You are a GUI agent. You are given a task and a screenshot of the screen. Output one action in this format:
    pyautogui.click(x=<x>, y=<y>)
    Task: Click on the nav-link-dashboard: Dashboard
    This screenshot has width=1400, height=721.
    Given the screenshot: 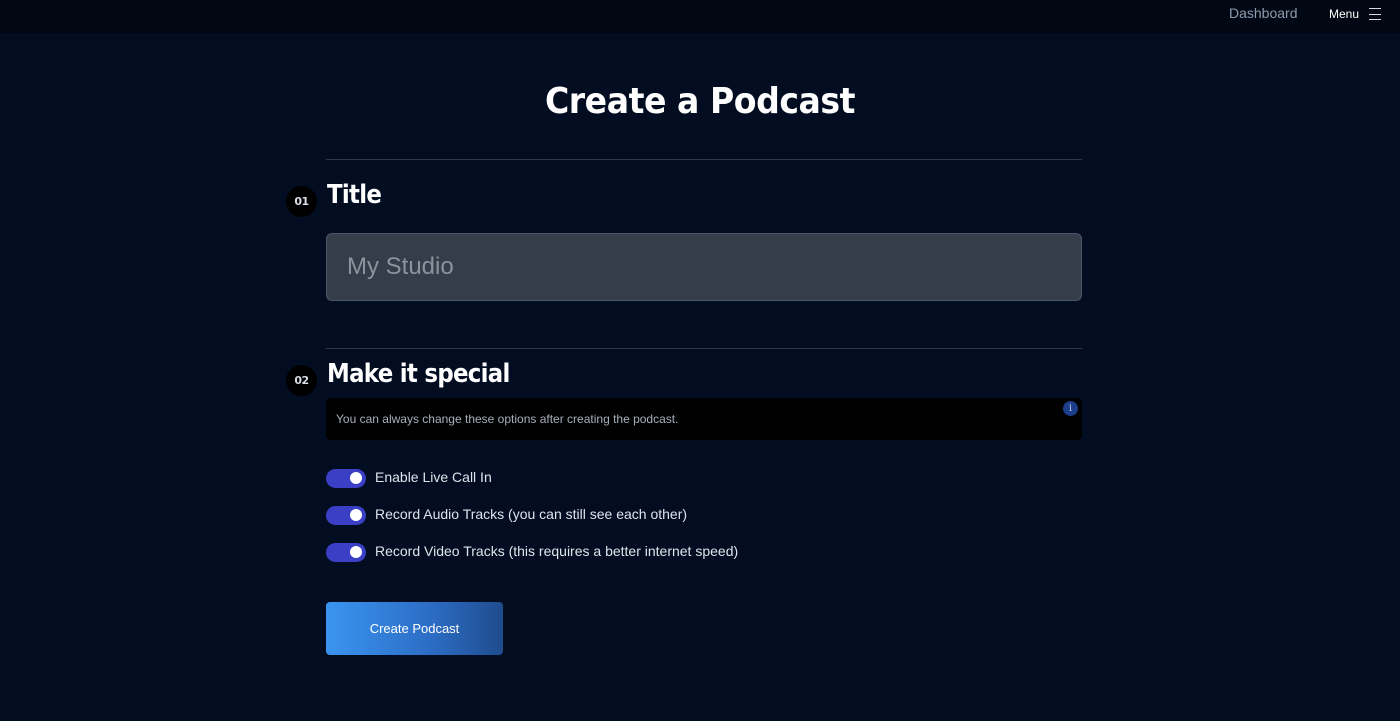 What is the action you would take?
    pyautogui.click(x=1263, y=13)
    